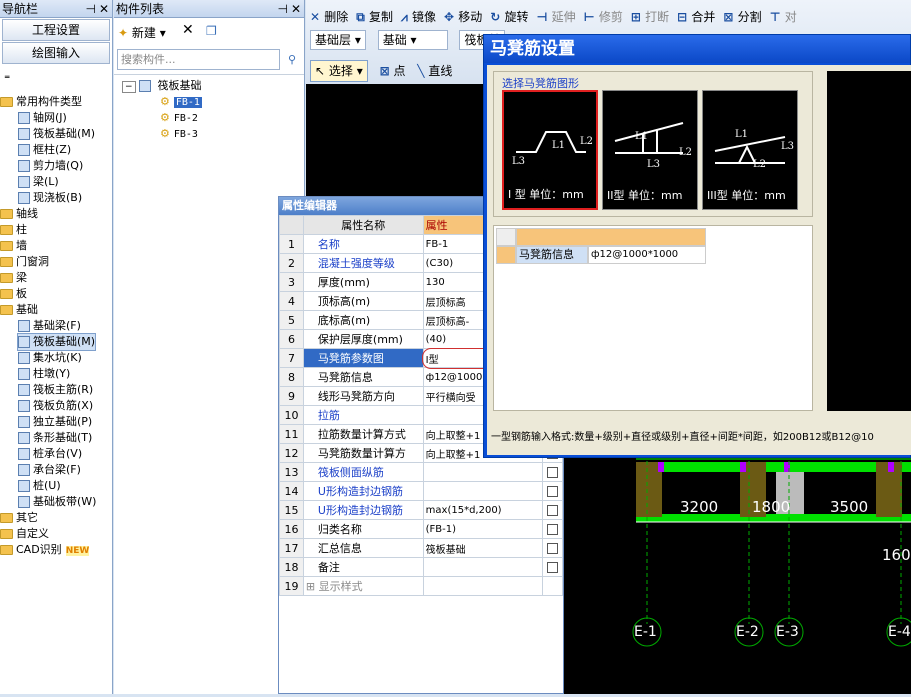 Image resolution: width=911 pixels, height=697 pixels. I want to click on tree-folder: 自定义, so click(24, 534).